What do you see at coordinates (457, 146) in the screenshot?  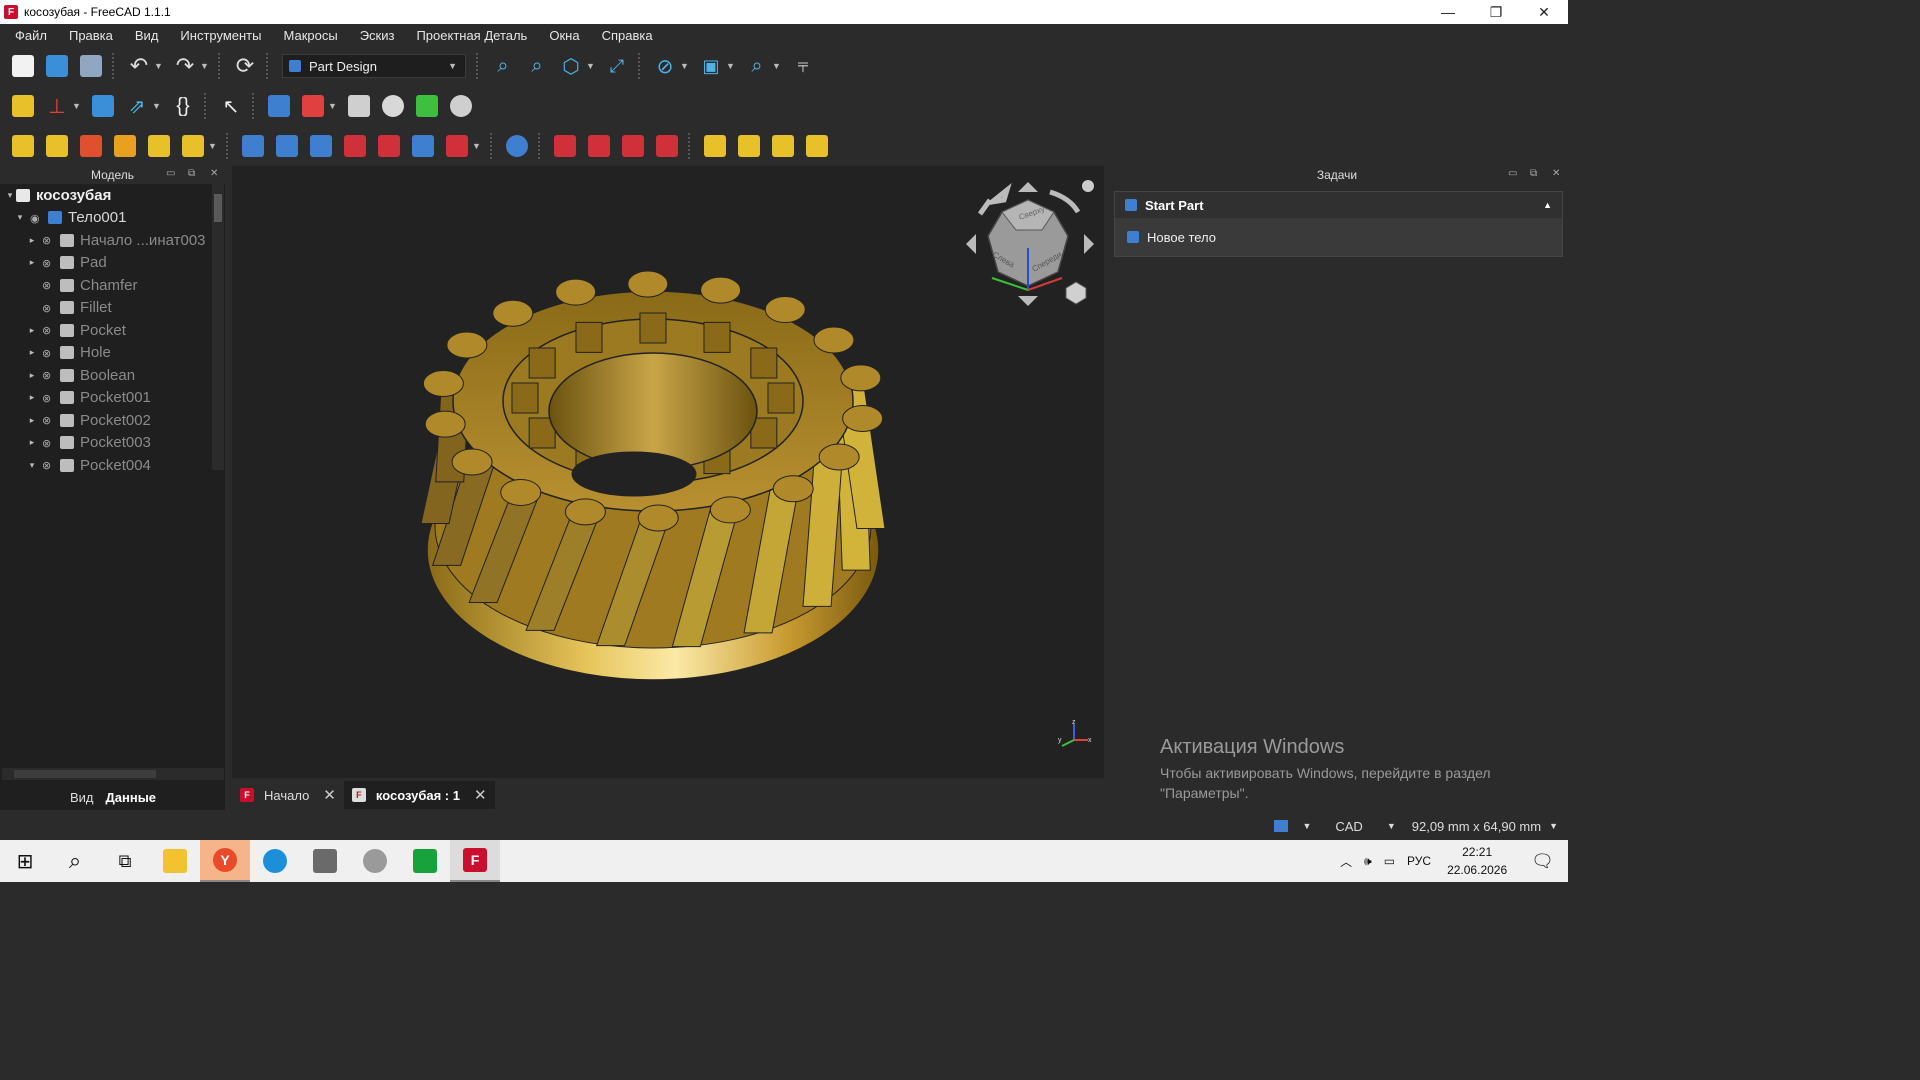 I see `subtractive-primitive-button` at bounding box center [457, 146].